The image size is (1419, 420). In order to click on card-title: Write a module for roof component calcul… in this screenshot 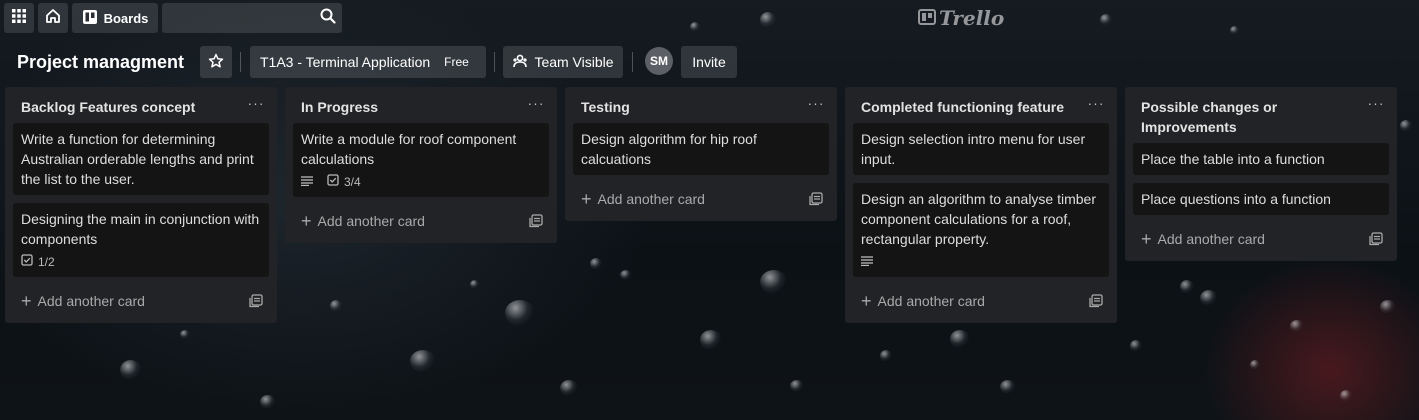, I will do `click(409, 149)`.